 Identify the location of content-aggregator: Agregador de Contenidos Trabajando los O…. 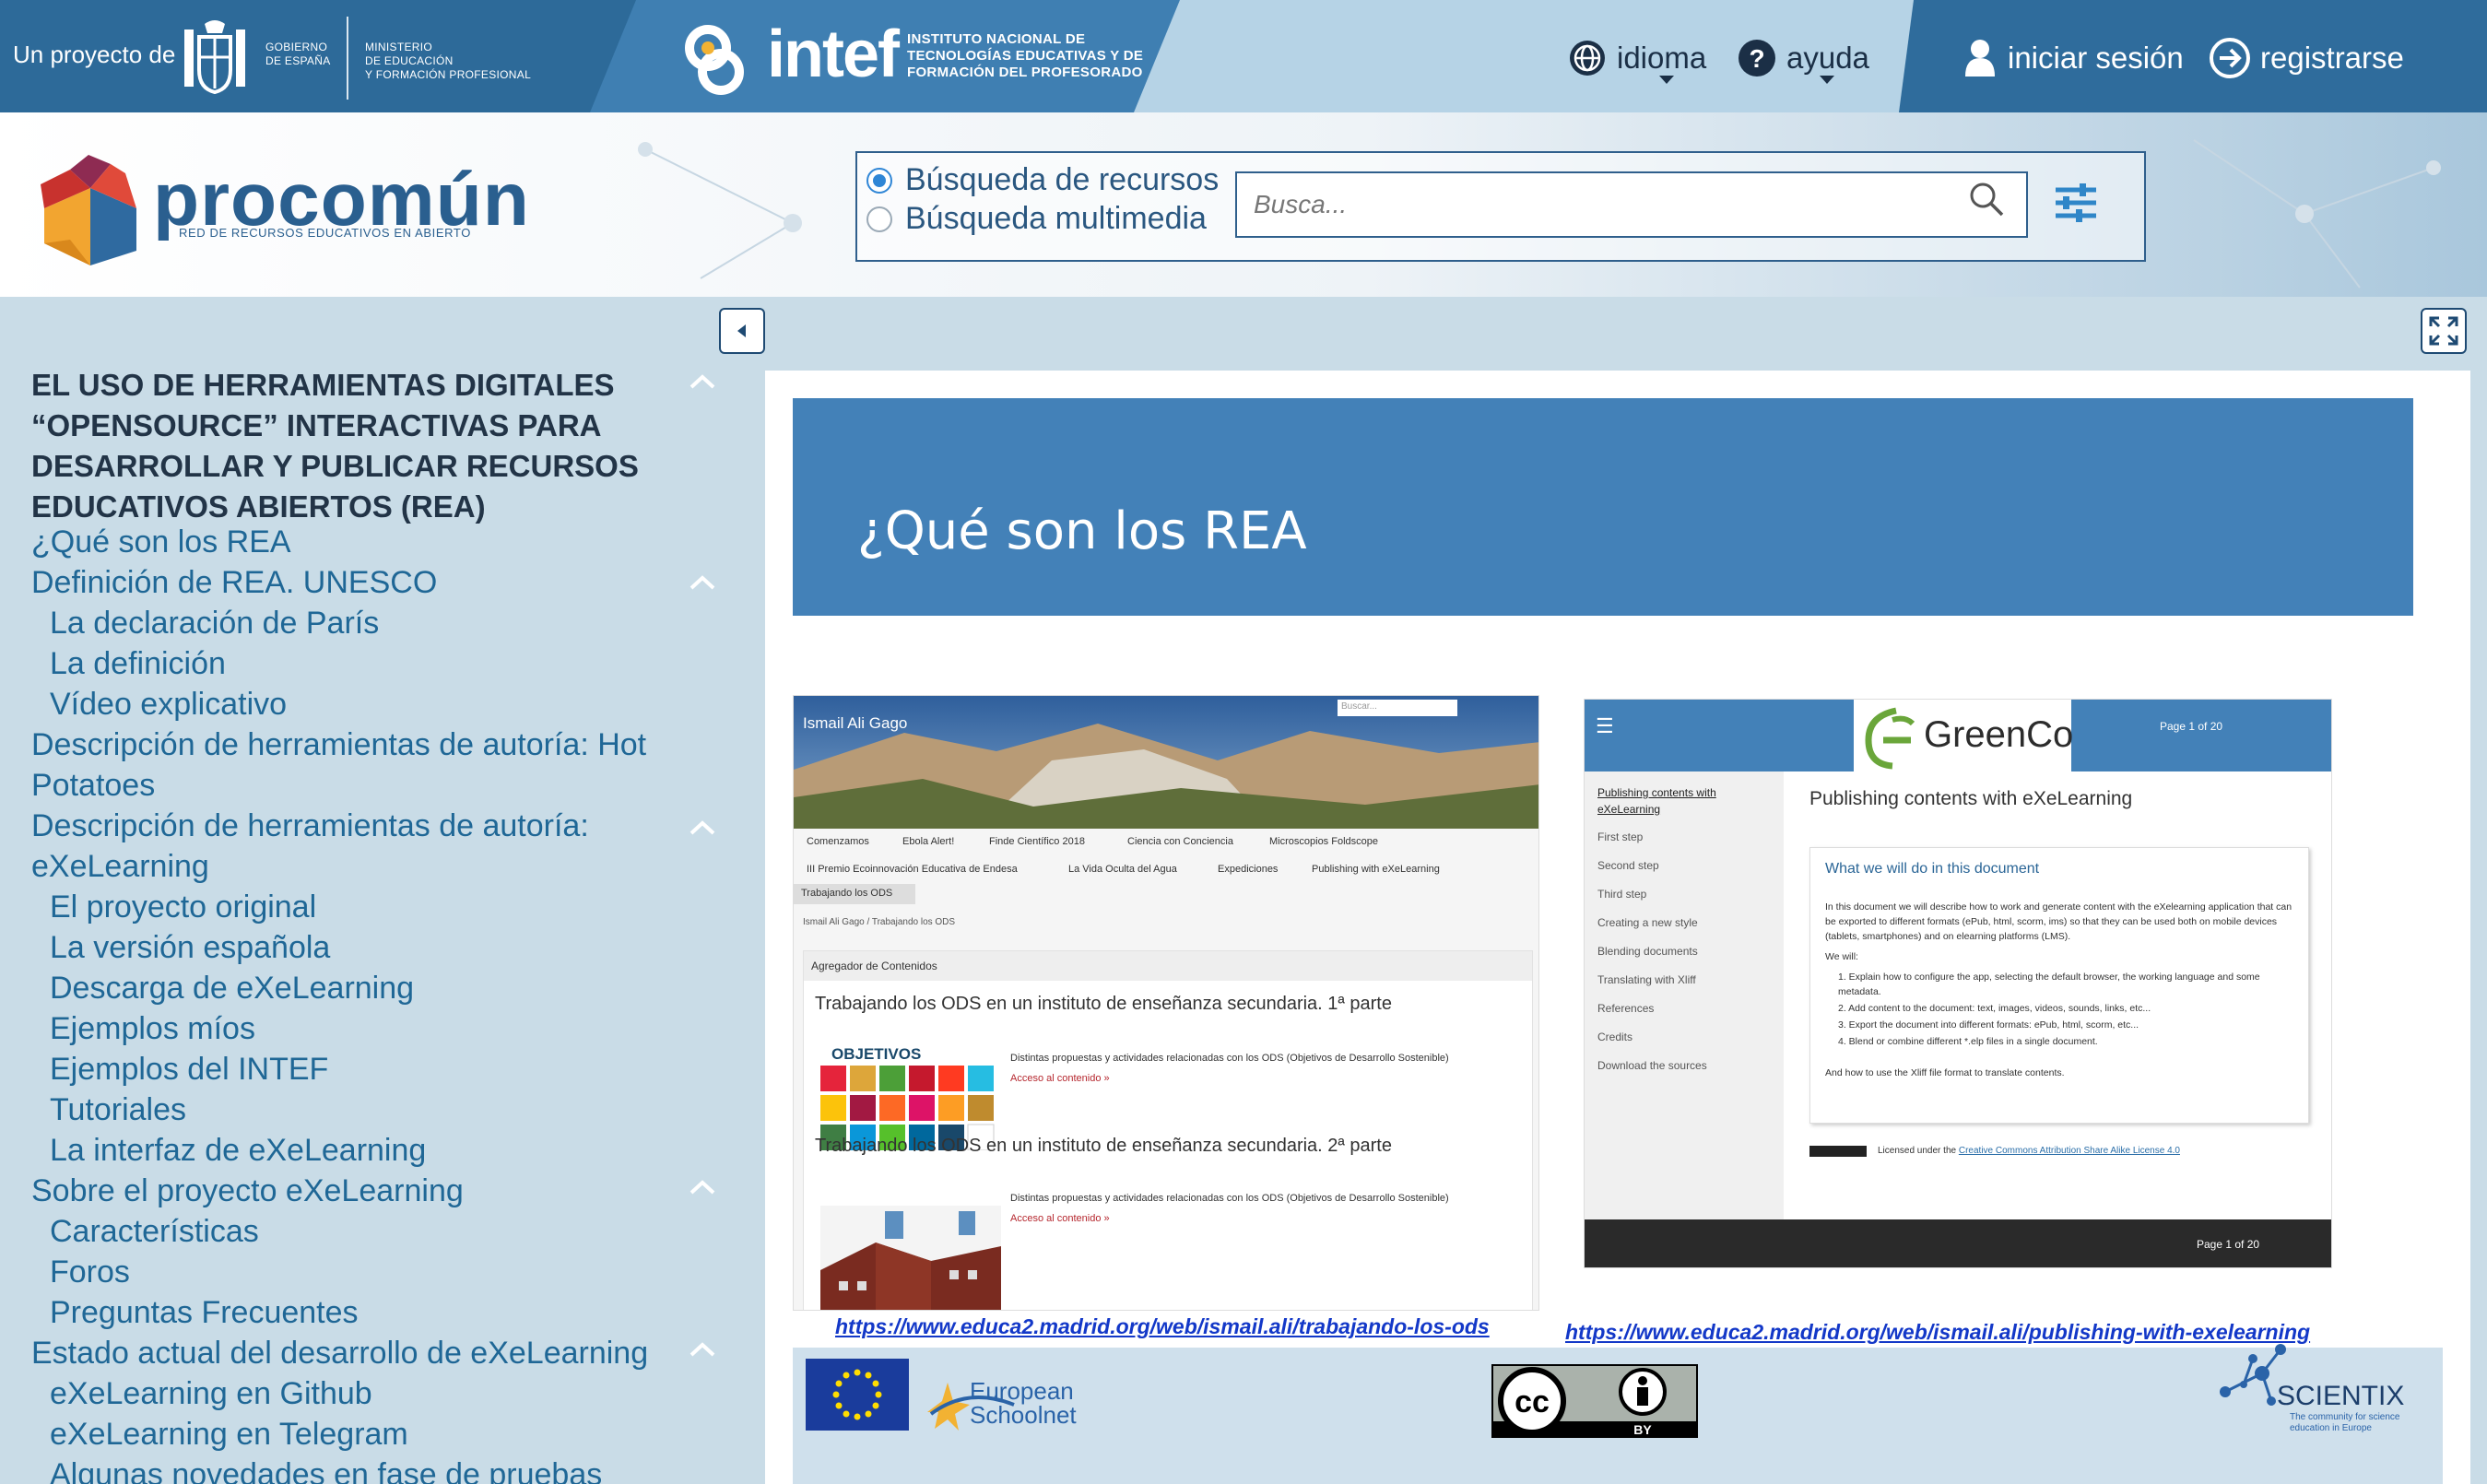
(1168, 1130).